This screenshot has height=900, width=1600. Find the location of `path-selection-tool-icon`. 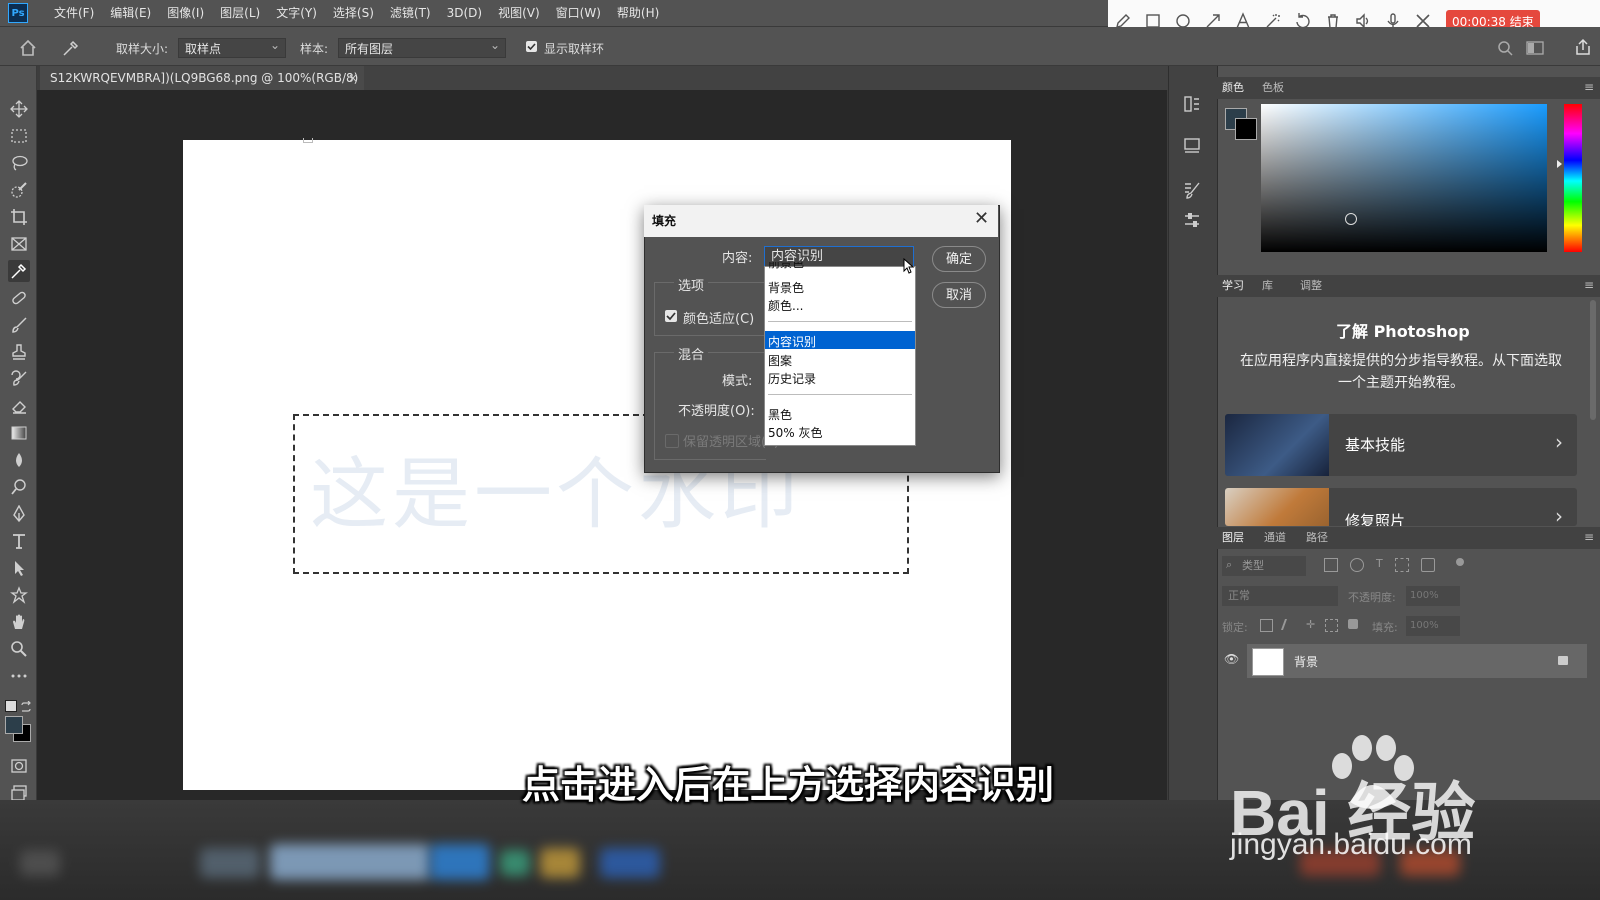

path-selection-tool-icon is located at coordinates (19, 568).